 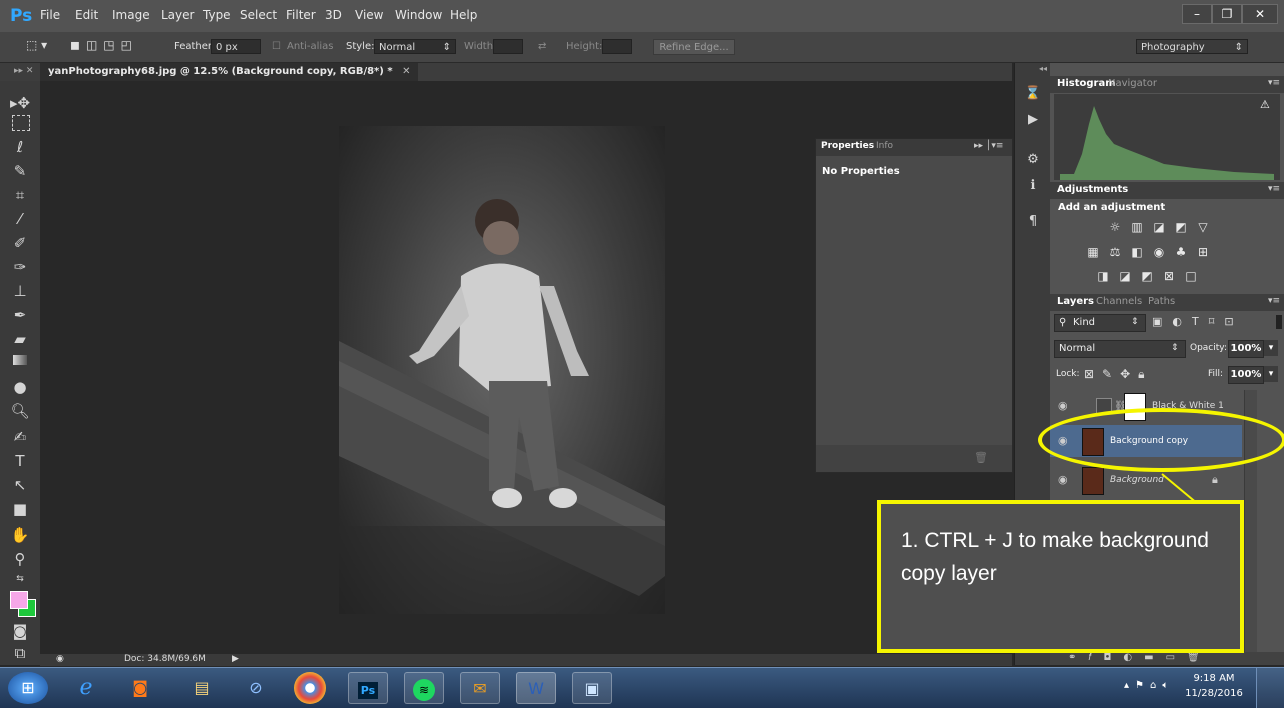 I want to click on antialias-checkbox: ☐, so click(x=276, y=46).